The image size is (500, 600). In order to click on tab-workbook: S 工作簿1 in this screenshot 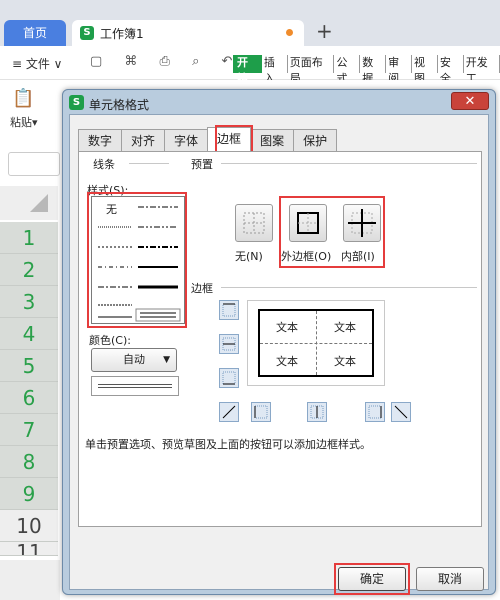, I will do `click(188, 33)`.